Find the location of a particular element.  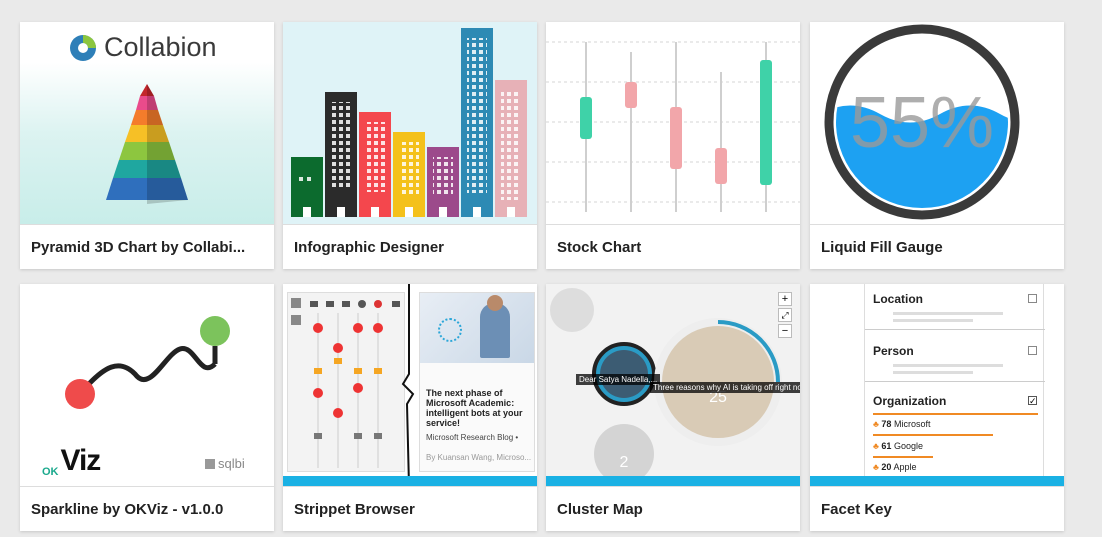

facet-person-label: Person is located at coordinates (893, 351).